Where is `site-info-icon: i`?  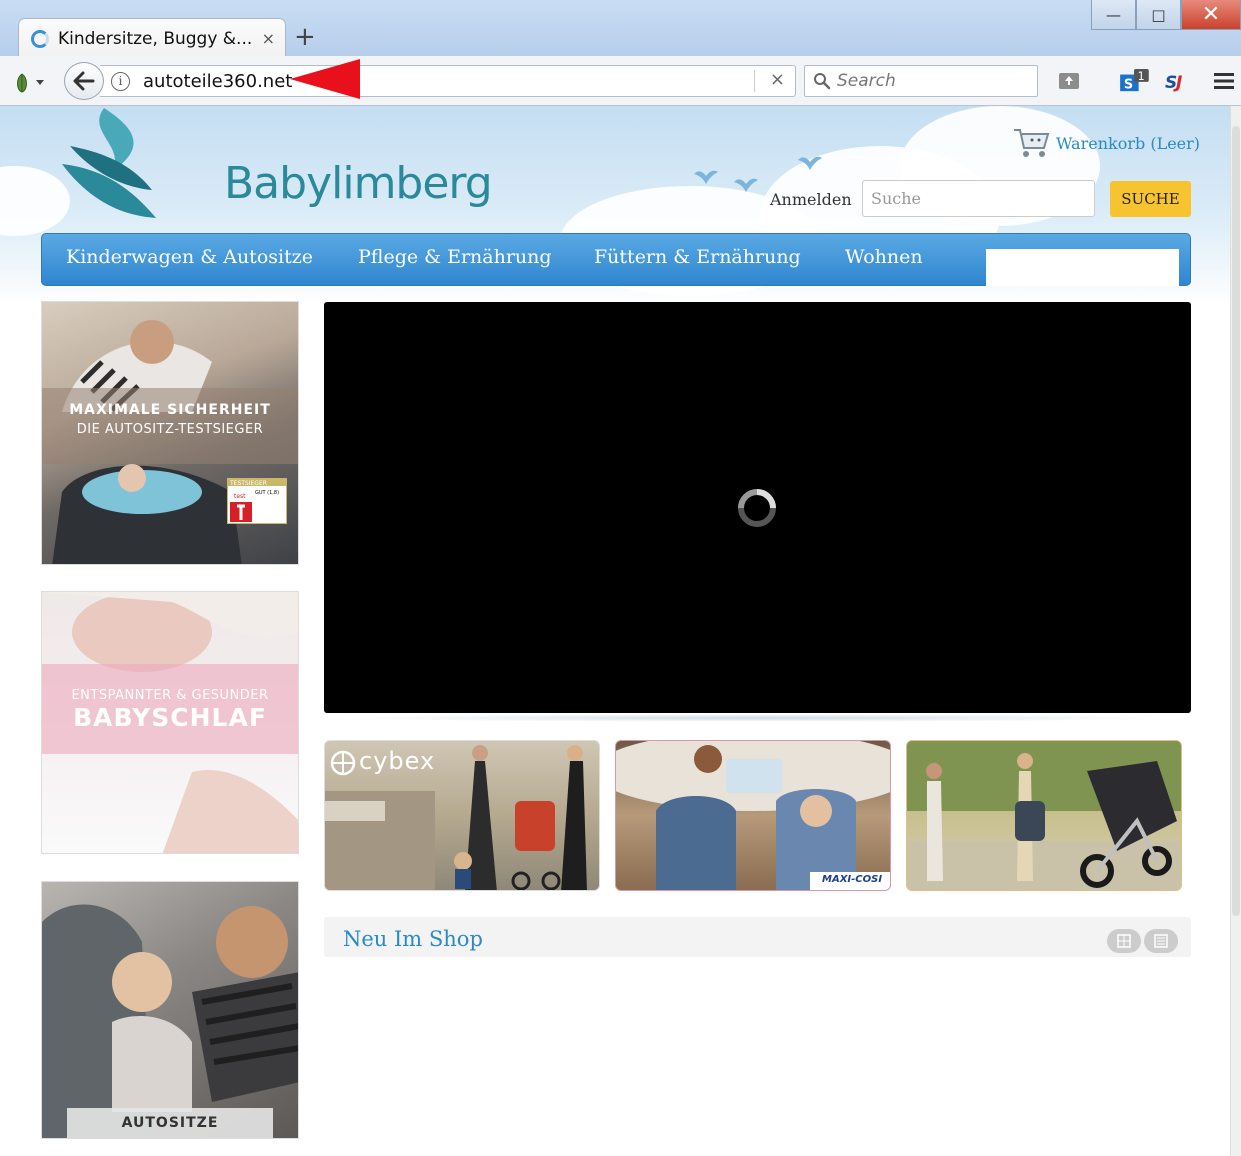
site-info-icon: i is located at coordinates (120, 81).